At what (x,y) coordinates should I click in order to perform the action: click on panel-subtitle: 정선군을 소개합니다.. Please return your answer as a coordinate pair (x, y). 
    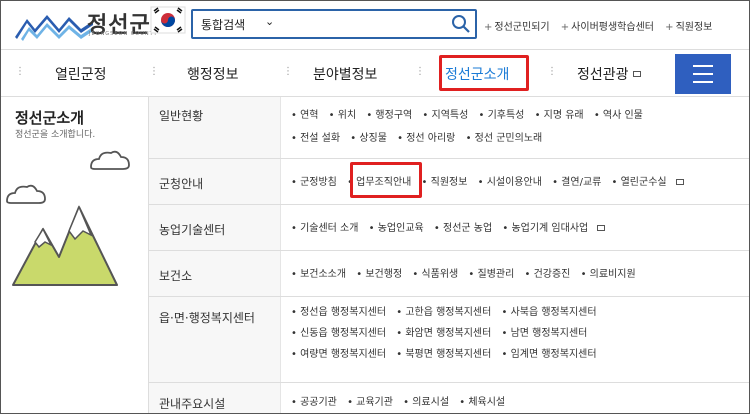
    Looking at the image, I should click on (55, 135).